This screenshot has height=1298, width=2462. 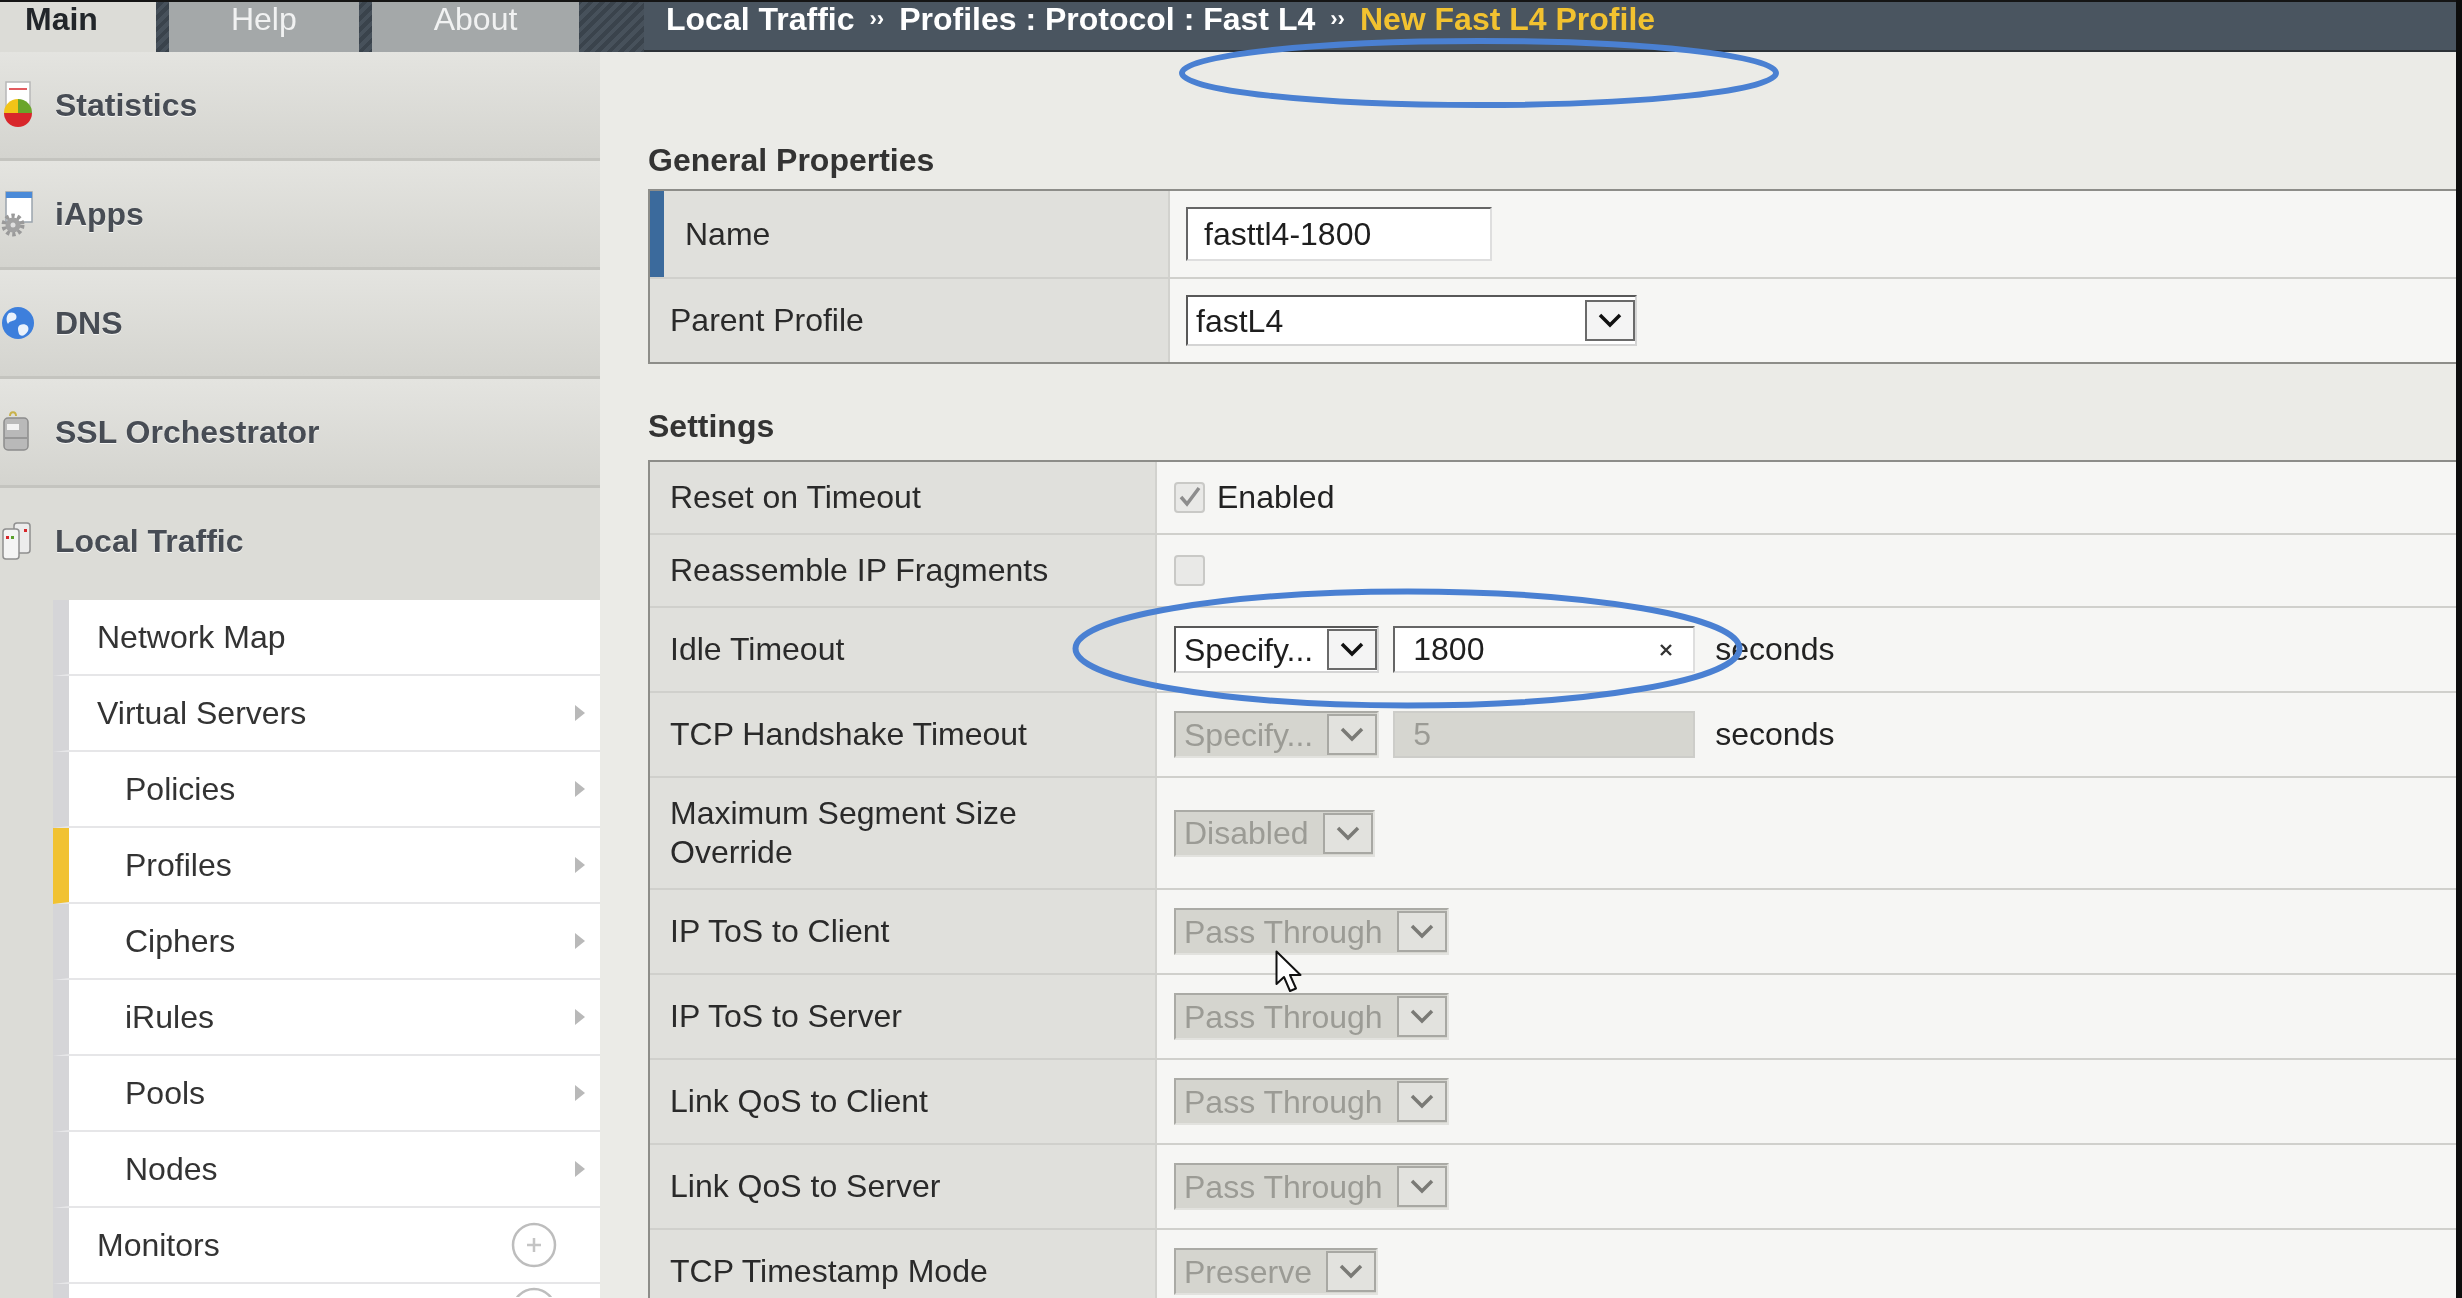 I want to click on field-label: IP ToS to Server, so click(x=786, y=1016).